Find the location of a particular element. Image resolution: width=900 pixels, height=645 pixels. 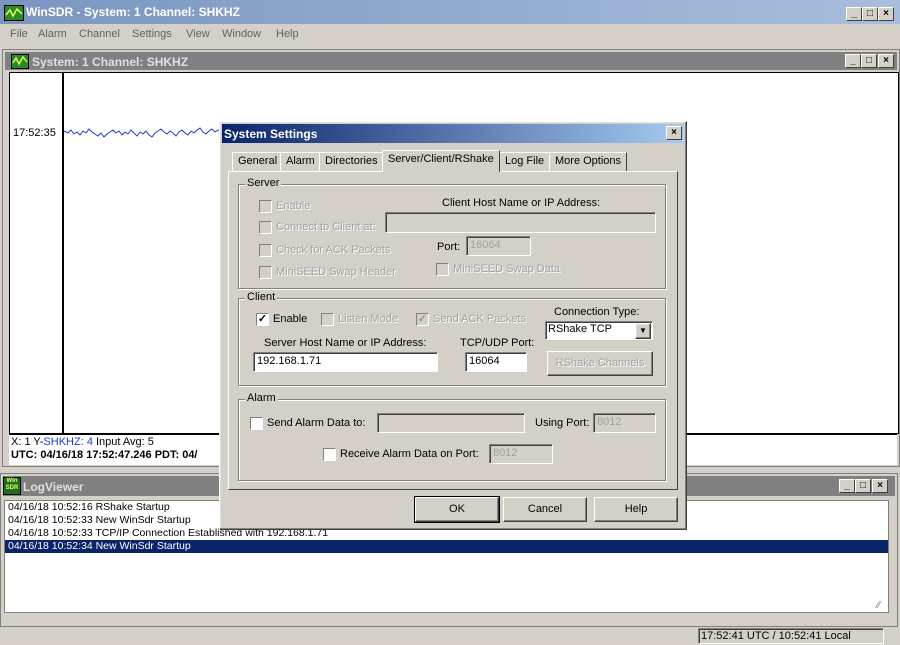

app-title: WinSDR - System: 1 Channel: SHKHZ is located at coordinates (133, 12).